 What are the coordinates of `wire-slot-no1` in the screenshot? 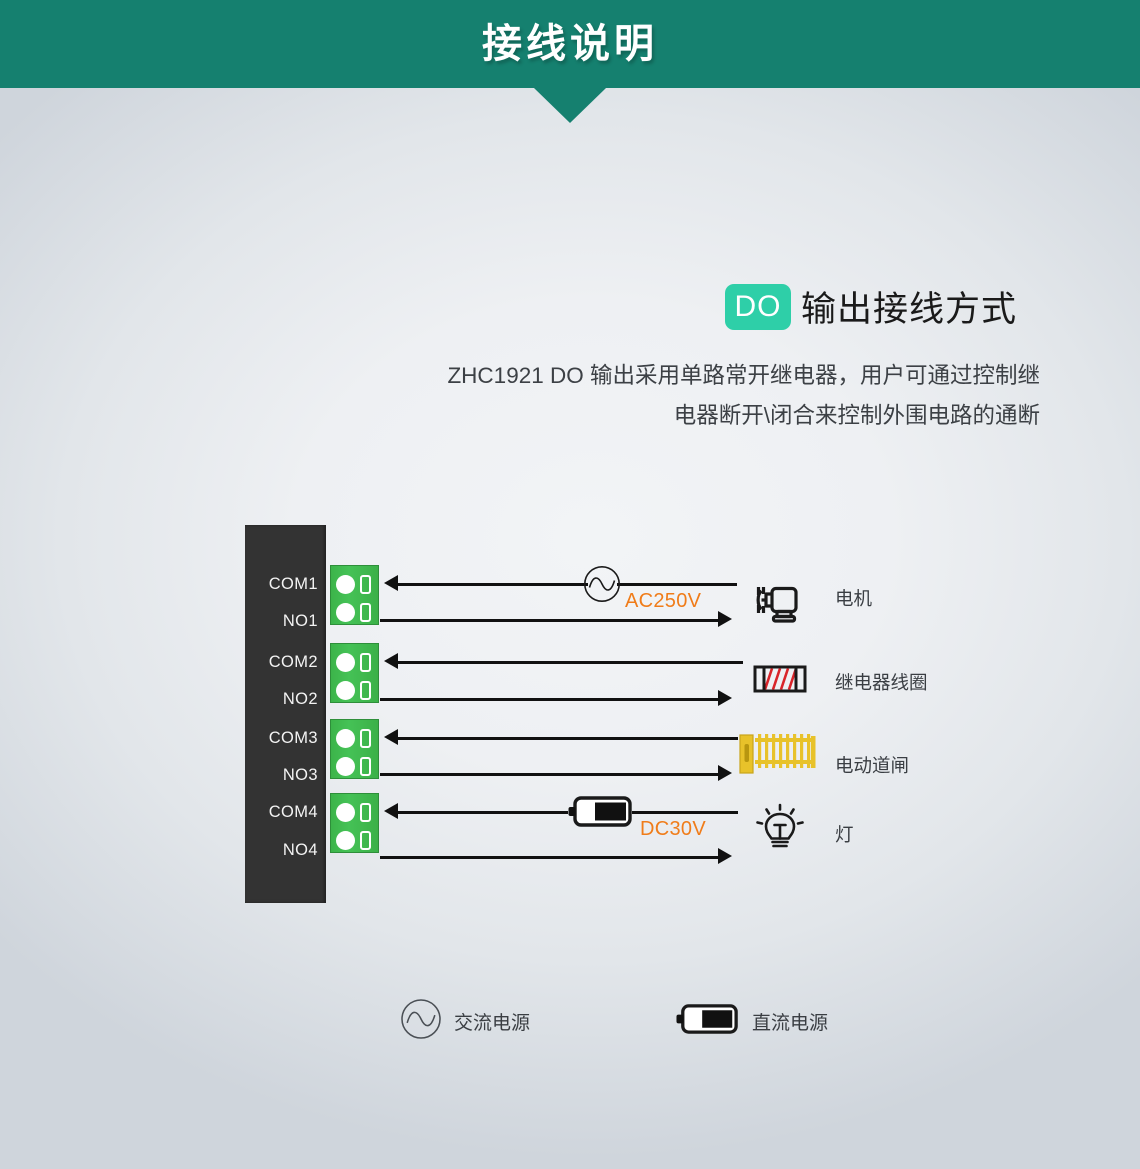 It's located at (365, 612).